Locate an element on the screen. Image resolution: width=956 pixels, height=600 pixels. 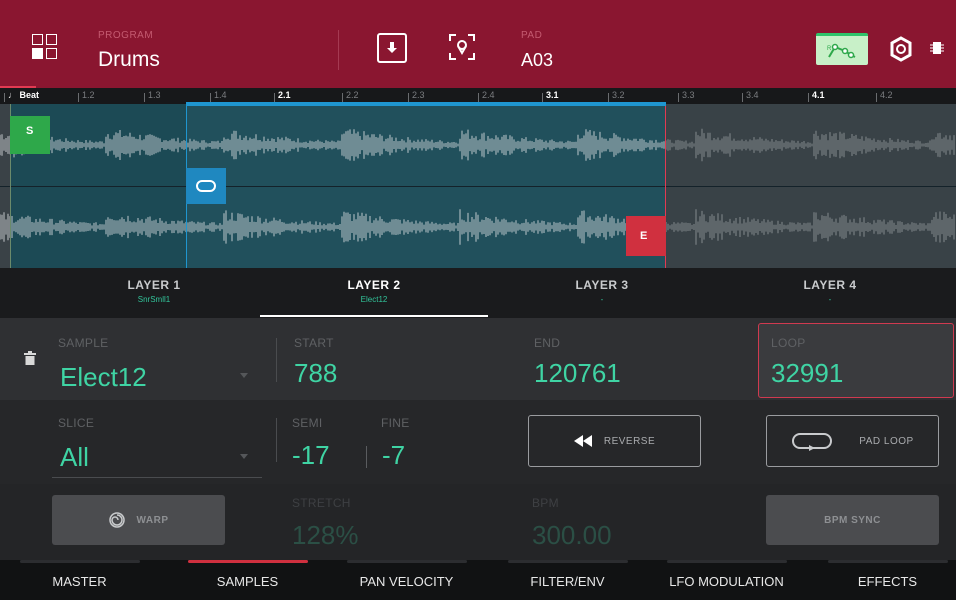
layer-tab-2: LAYER 2 Elect12 is located at coordinates (374, 293).